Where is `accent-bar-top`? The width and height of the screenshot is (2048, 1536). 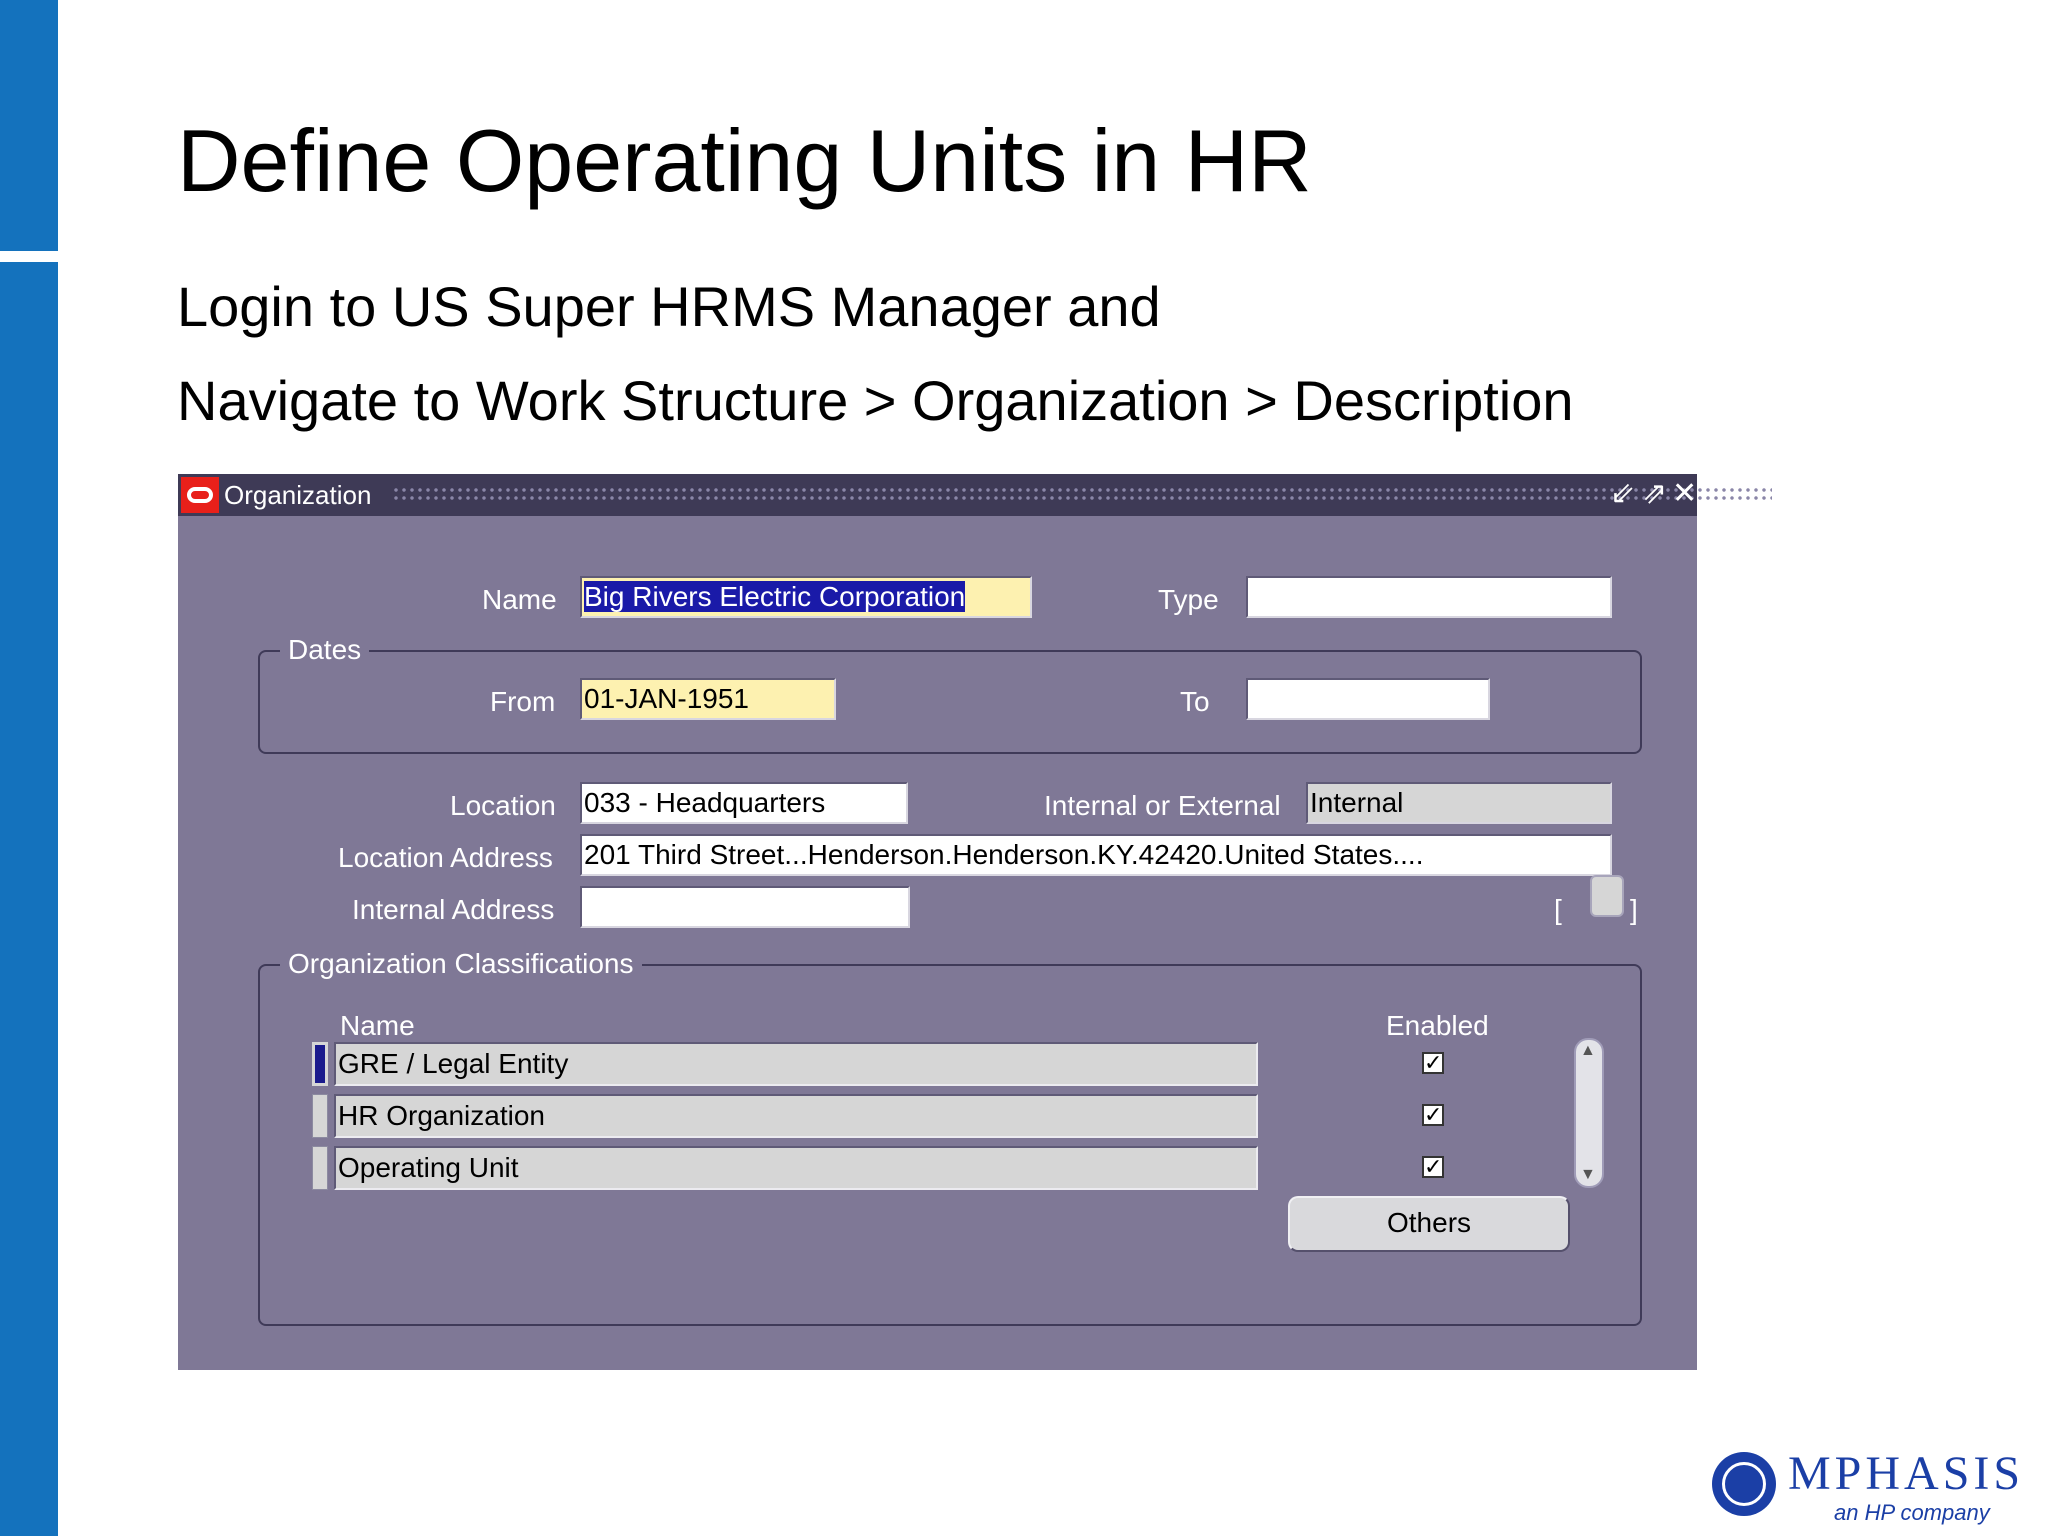
accent-bar-top is located at coordinates (29, 125).